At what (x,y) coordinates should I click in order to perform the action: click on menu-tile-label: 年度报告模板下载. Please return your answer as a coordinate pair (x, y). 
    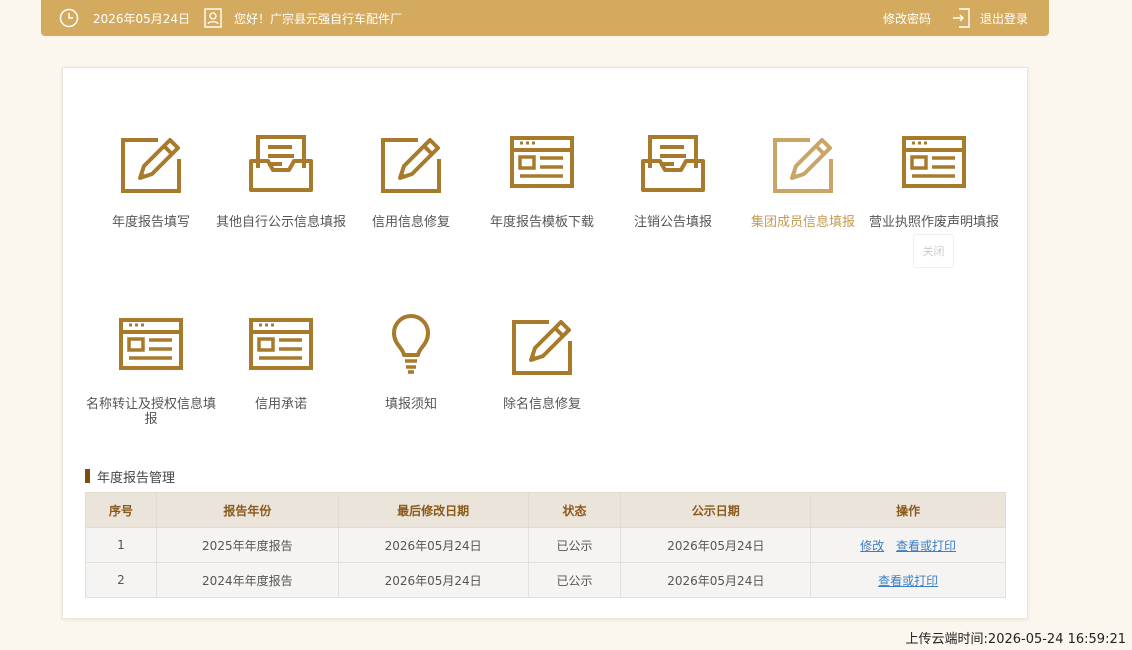
    Looking at the image, I should click on (541, 222).